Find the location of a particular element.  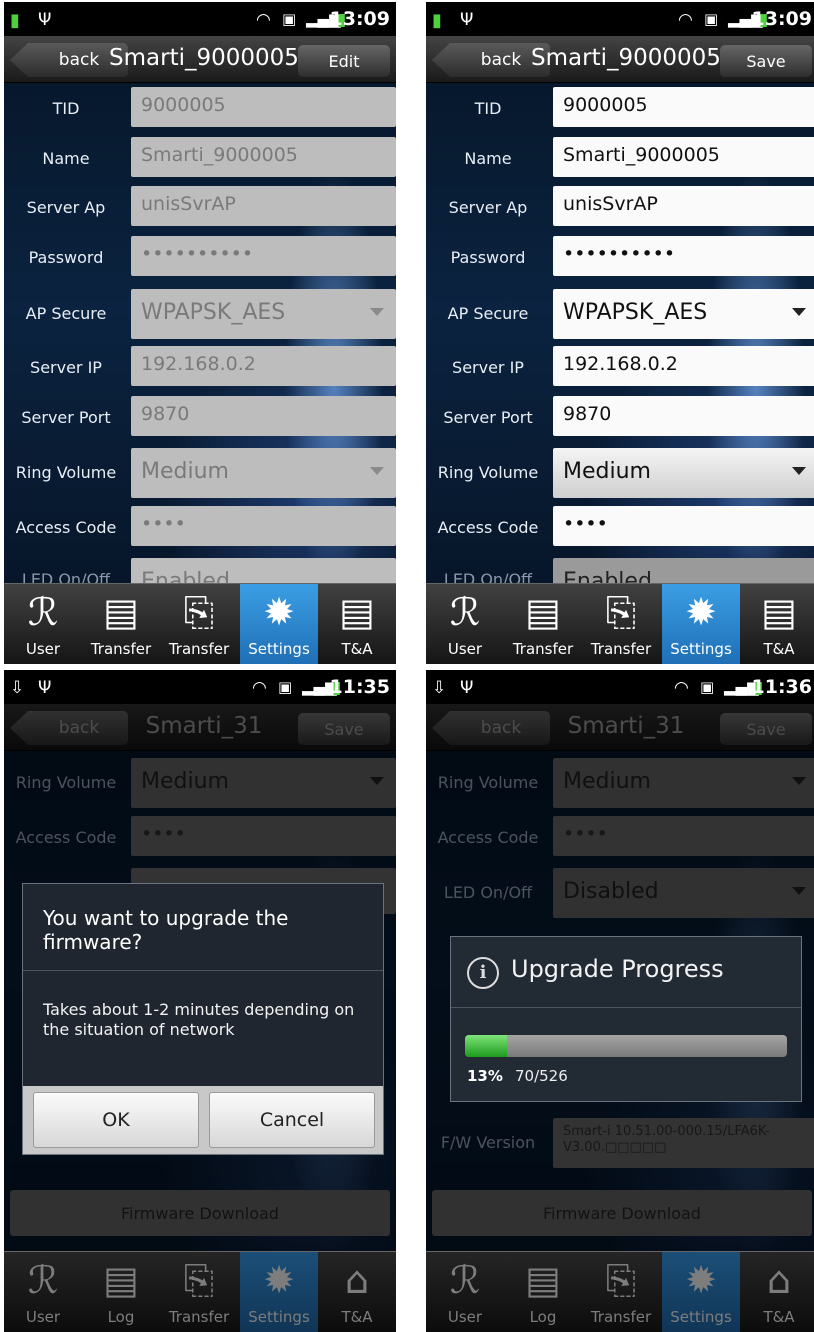

status-bar: ⇩ Ψ ◠ ▣ ▂▄▆ ▮ 11:36 is located at coordinates (620, 687).